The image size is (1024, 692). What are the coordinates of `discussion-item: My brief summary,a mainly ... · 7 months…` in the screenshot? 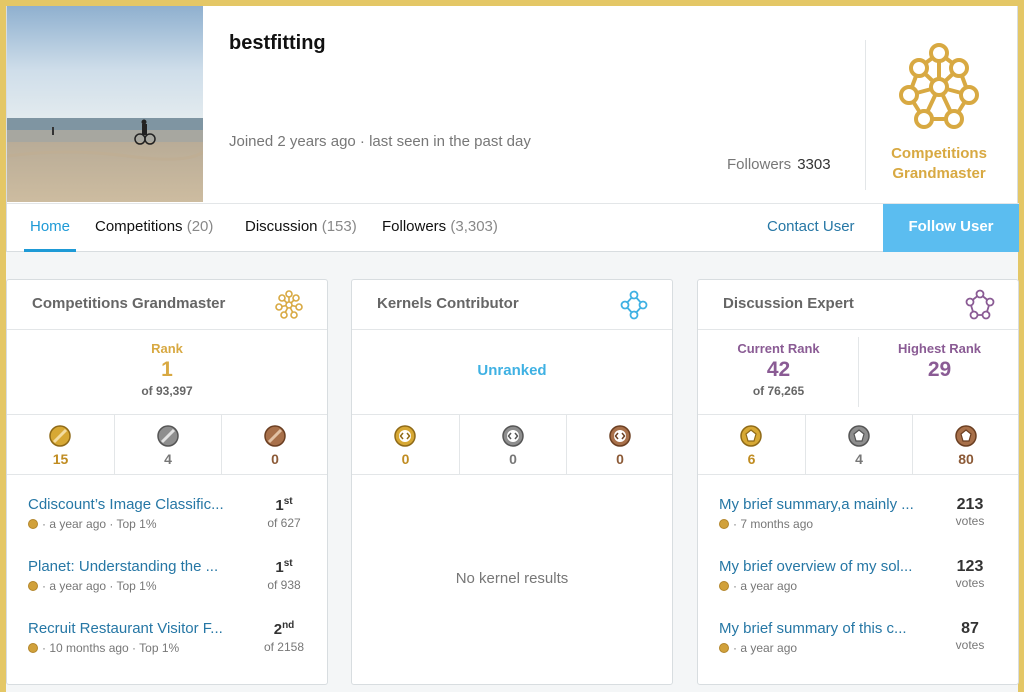 It's located at (858, 527).